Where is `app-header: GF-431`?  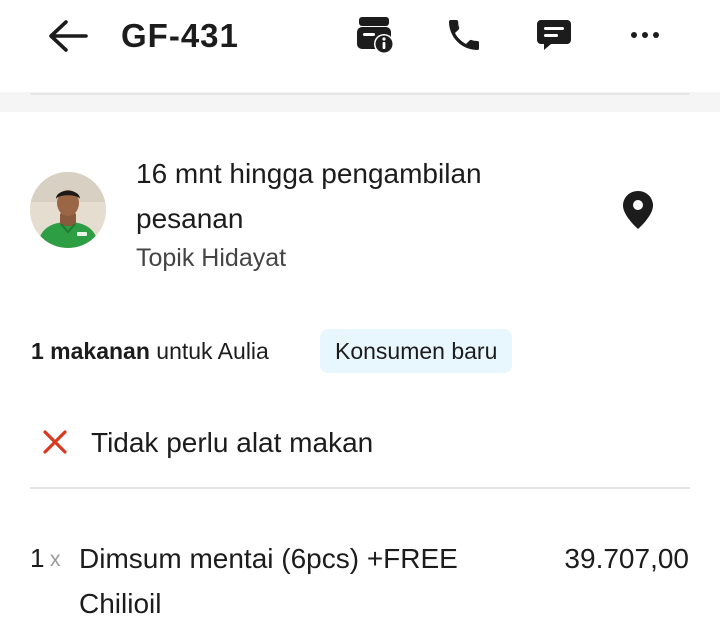
app-header: GF-431 is located at coordinates (360, 46).